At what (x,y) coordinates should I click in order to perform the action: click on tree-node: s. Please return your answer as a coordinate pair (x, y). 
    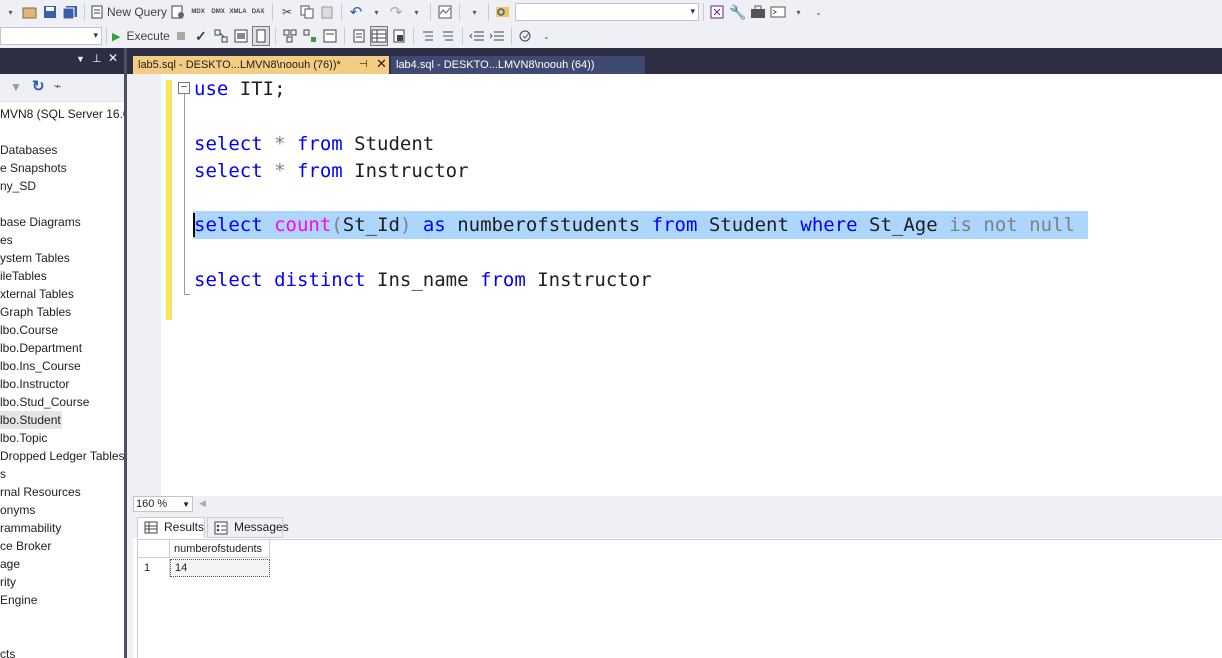
    Looking at the image, I should click on (62, 474).